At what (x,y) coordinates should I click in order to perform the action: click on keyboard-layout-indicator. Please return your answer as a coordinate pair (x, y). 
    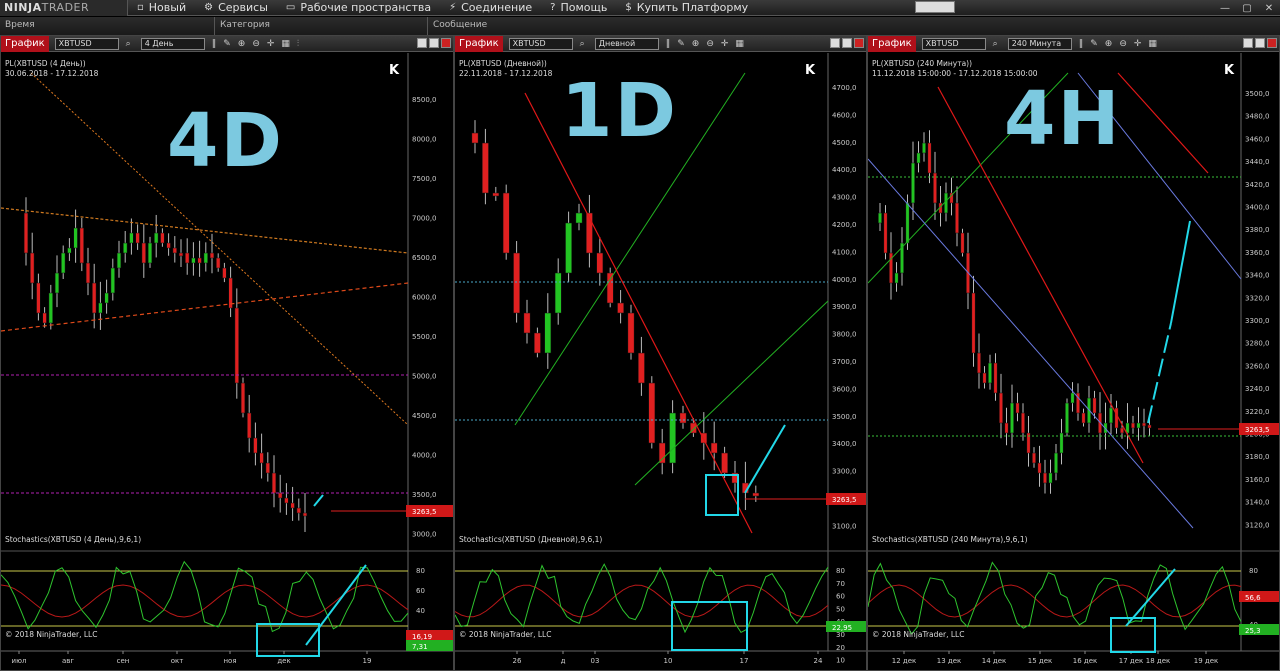
    Looking at the image, I should click on (935, 7).